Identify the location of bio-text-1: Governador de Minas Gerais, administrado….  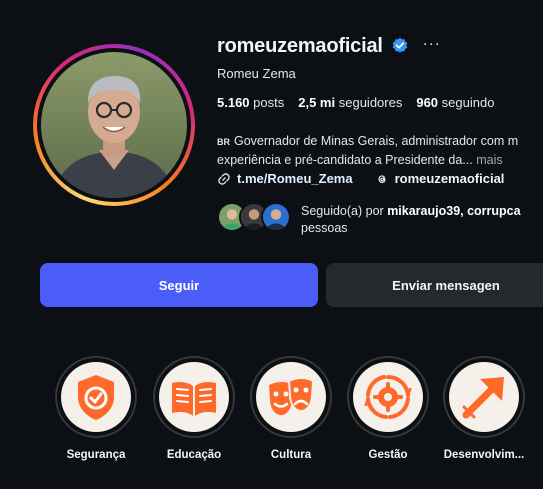
(376, 141).